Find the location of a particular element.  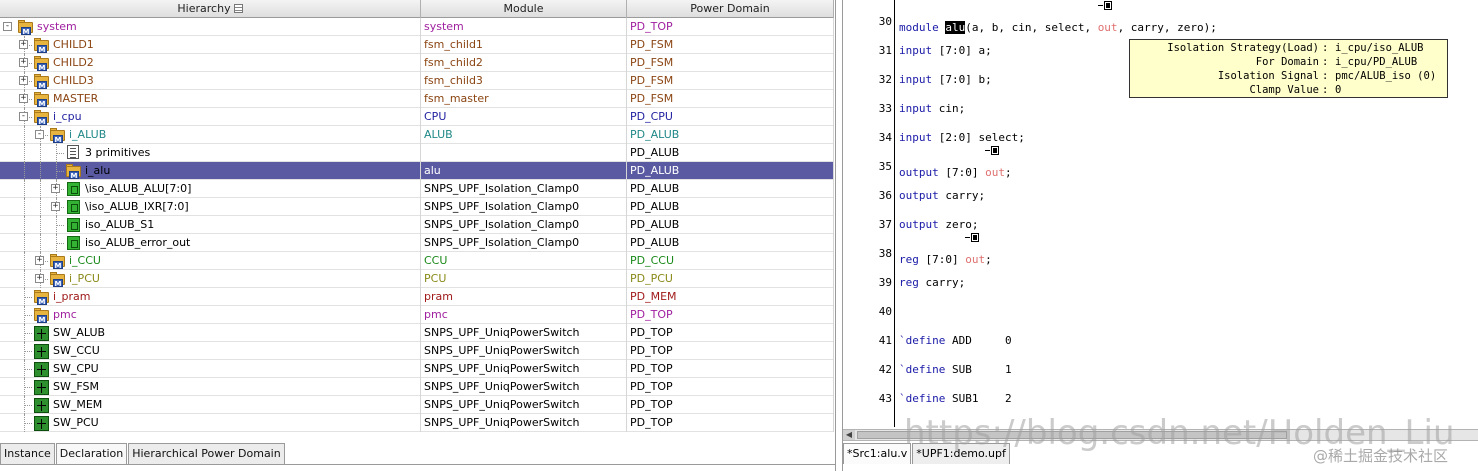

code-token: [2:0] select; is located at coordinates (978, 137).